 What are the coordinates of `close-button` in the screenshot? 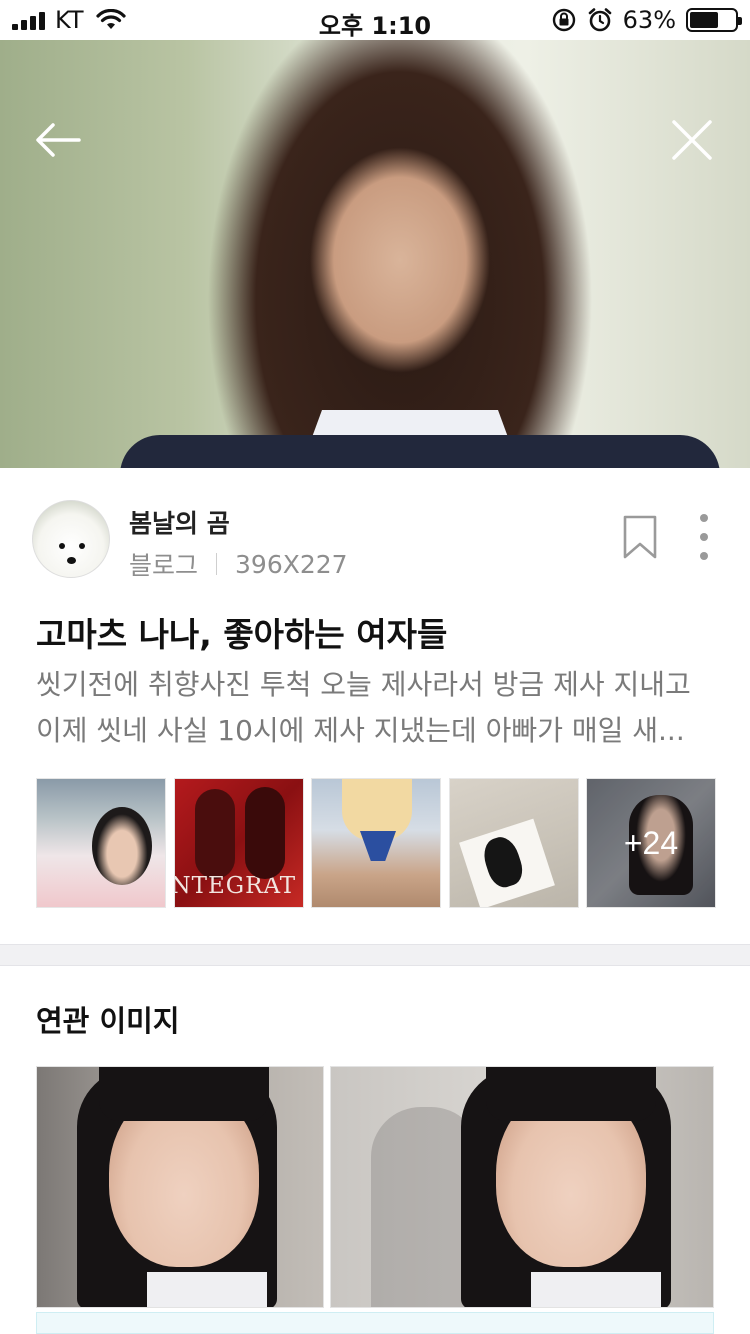 It's located at (692, 140).